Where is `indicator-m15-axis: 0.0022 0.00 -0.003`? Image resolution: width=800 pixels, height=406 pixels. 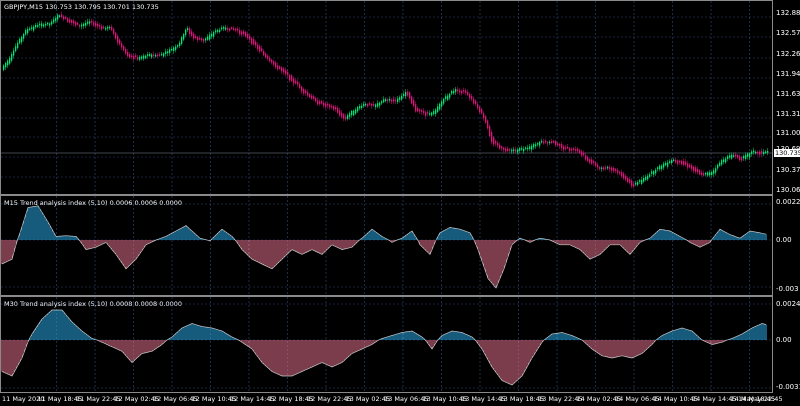
indicator-m15-axis: 0.0022 0.00 -0.003 is located at coordinates (786, 245).